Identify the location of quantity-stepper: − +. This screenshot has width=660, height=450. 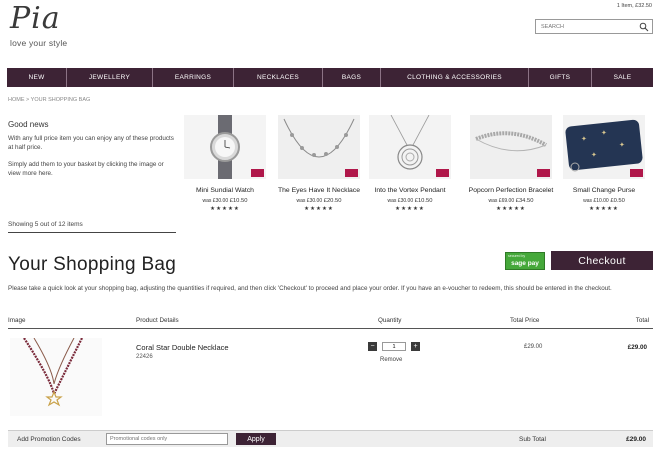
(394, 346).